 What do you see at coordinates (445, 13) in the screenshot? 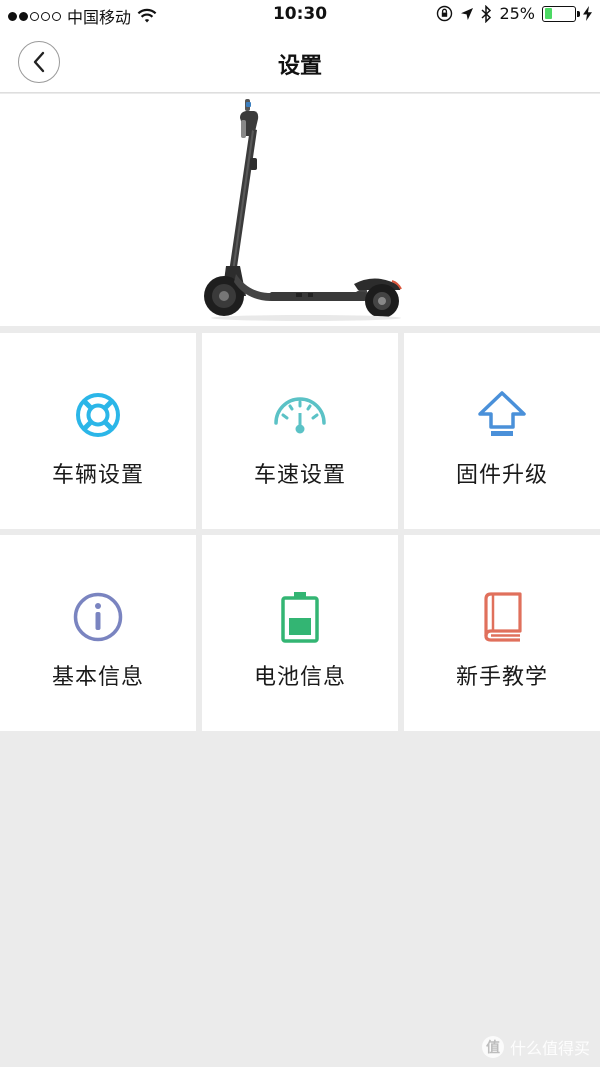
I see `rotation-lock-icon` at bounding box center [445, 13].